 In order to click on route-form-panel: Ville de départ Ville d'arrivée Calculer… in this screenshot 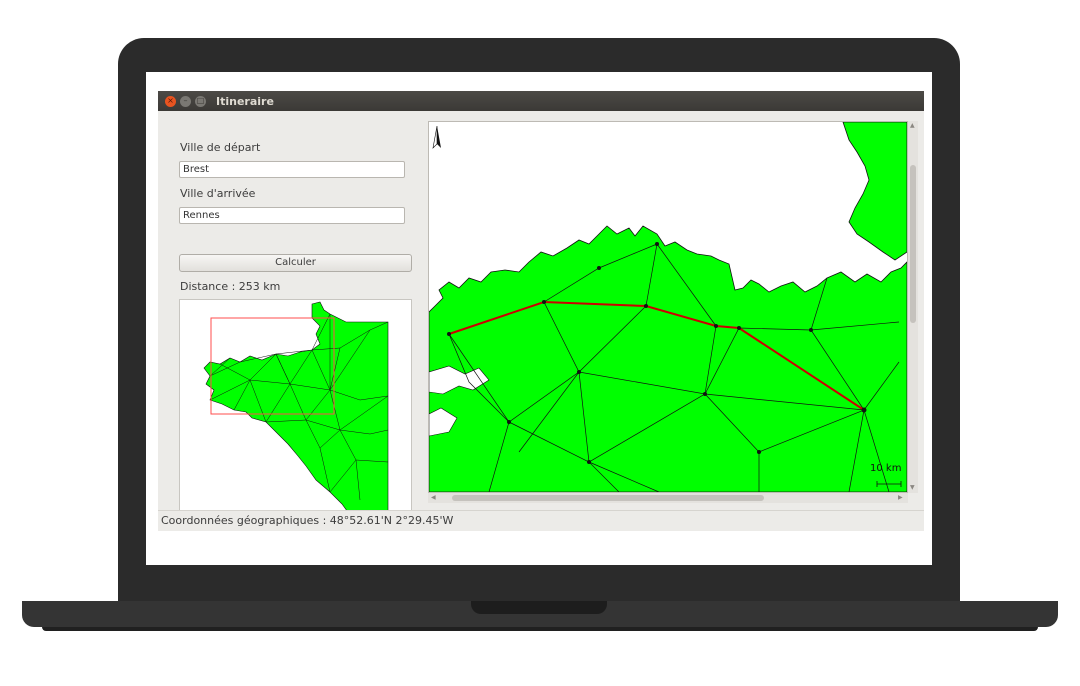, I will do `click(291, 313)`.